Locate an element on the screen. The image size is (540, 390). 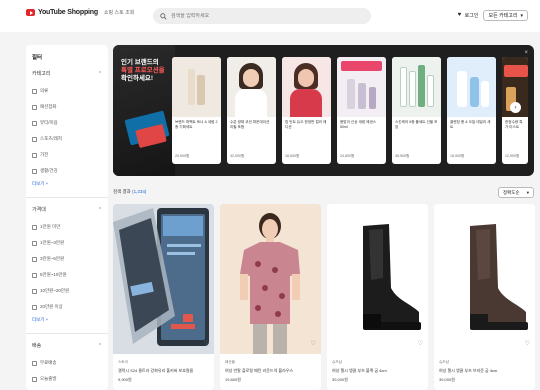
product-card: ♡ 슈즈샵 여성 첼시 앵클 부츠 블랙 굽 4cm 39,000원 is located at coordinates (377, 297).